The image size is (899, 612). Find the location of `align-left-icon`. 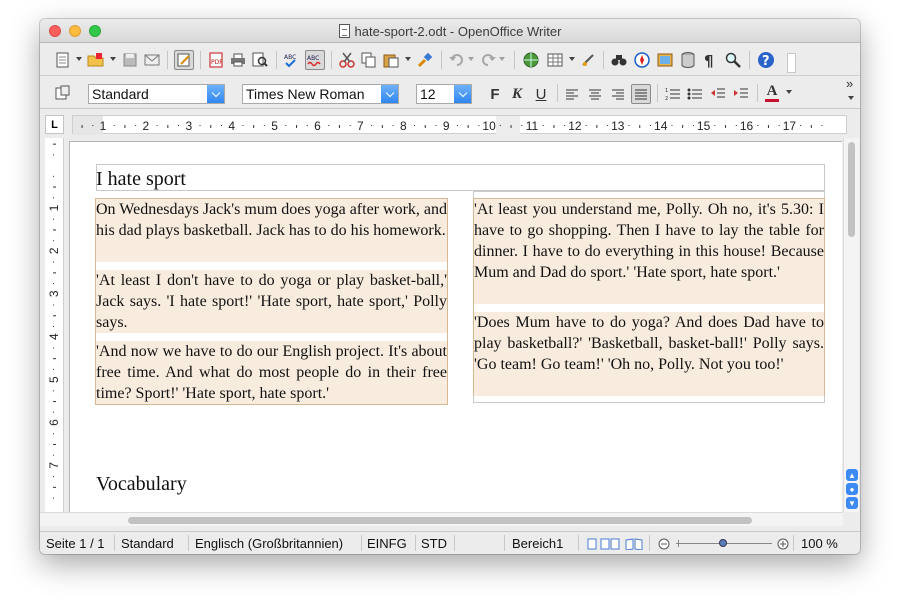

align-left-icon is located at coordinates (572, 94).